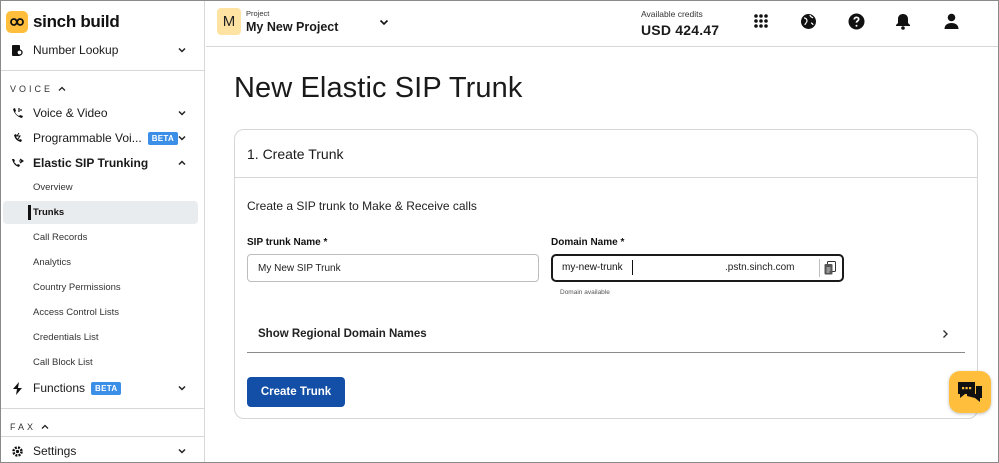 Image resolution: width=999 pixels, height=463 pixels. I want to click on sip-trunk-name-input: My New SIP Trunk, so click(393, 268).